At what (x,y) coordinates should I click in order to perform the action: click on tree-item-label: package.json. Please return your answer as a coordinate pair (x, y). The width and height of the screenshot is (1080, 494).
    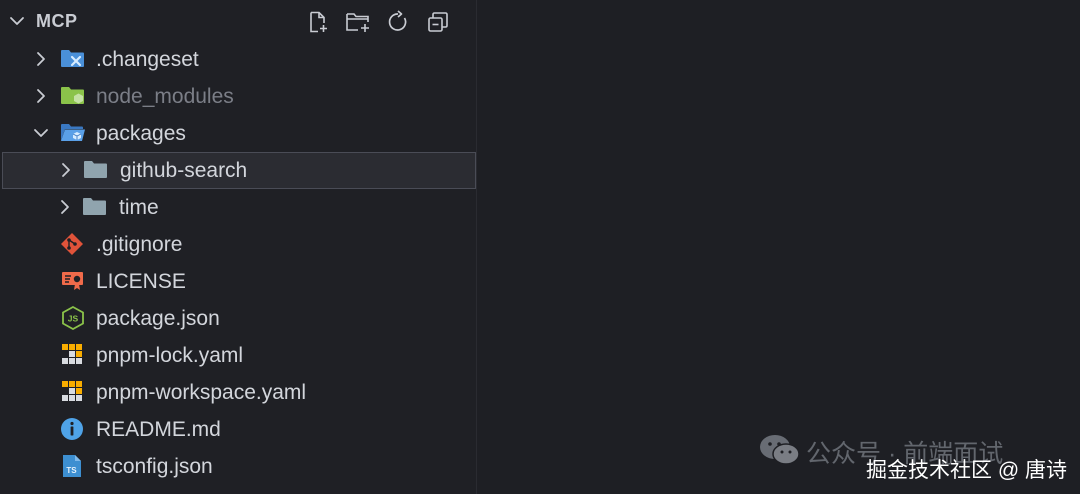
    Looking at the image, I should click on (158, 318).